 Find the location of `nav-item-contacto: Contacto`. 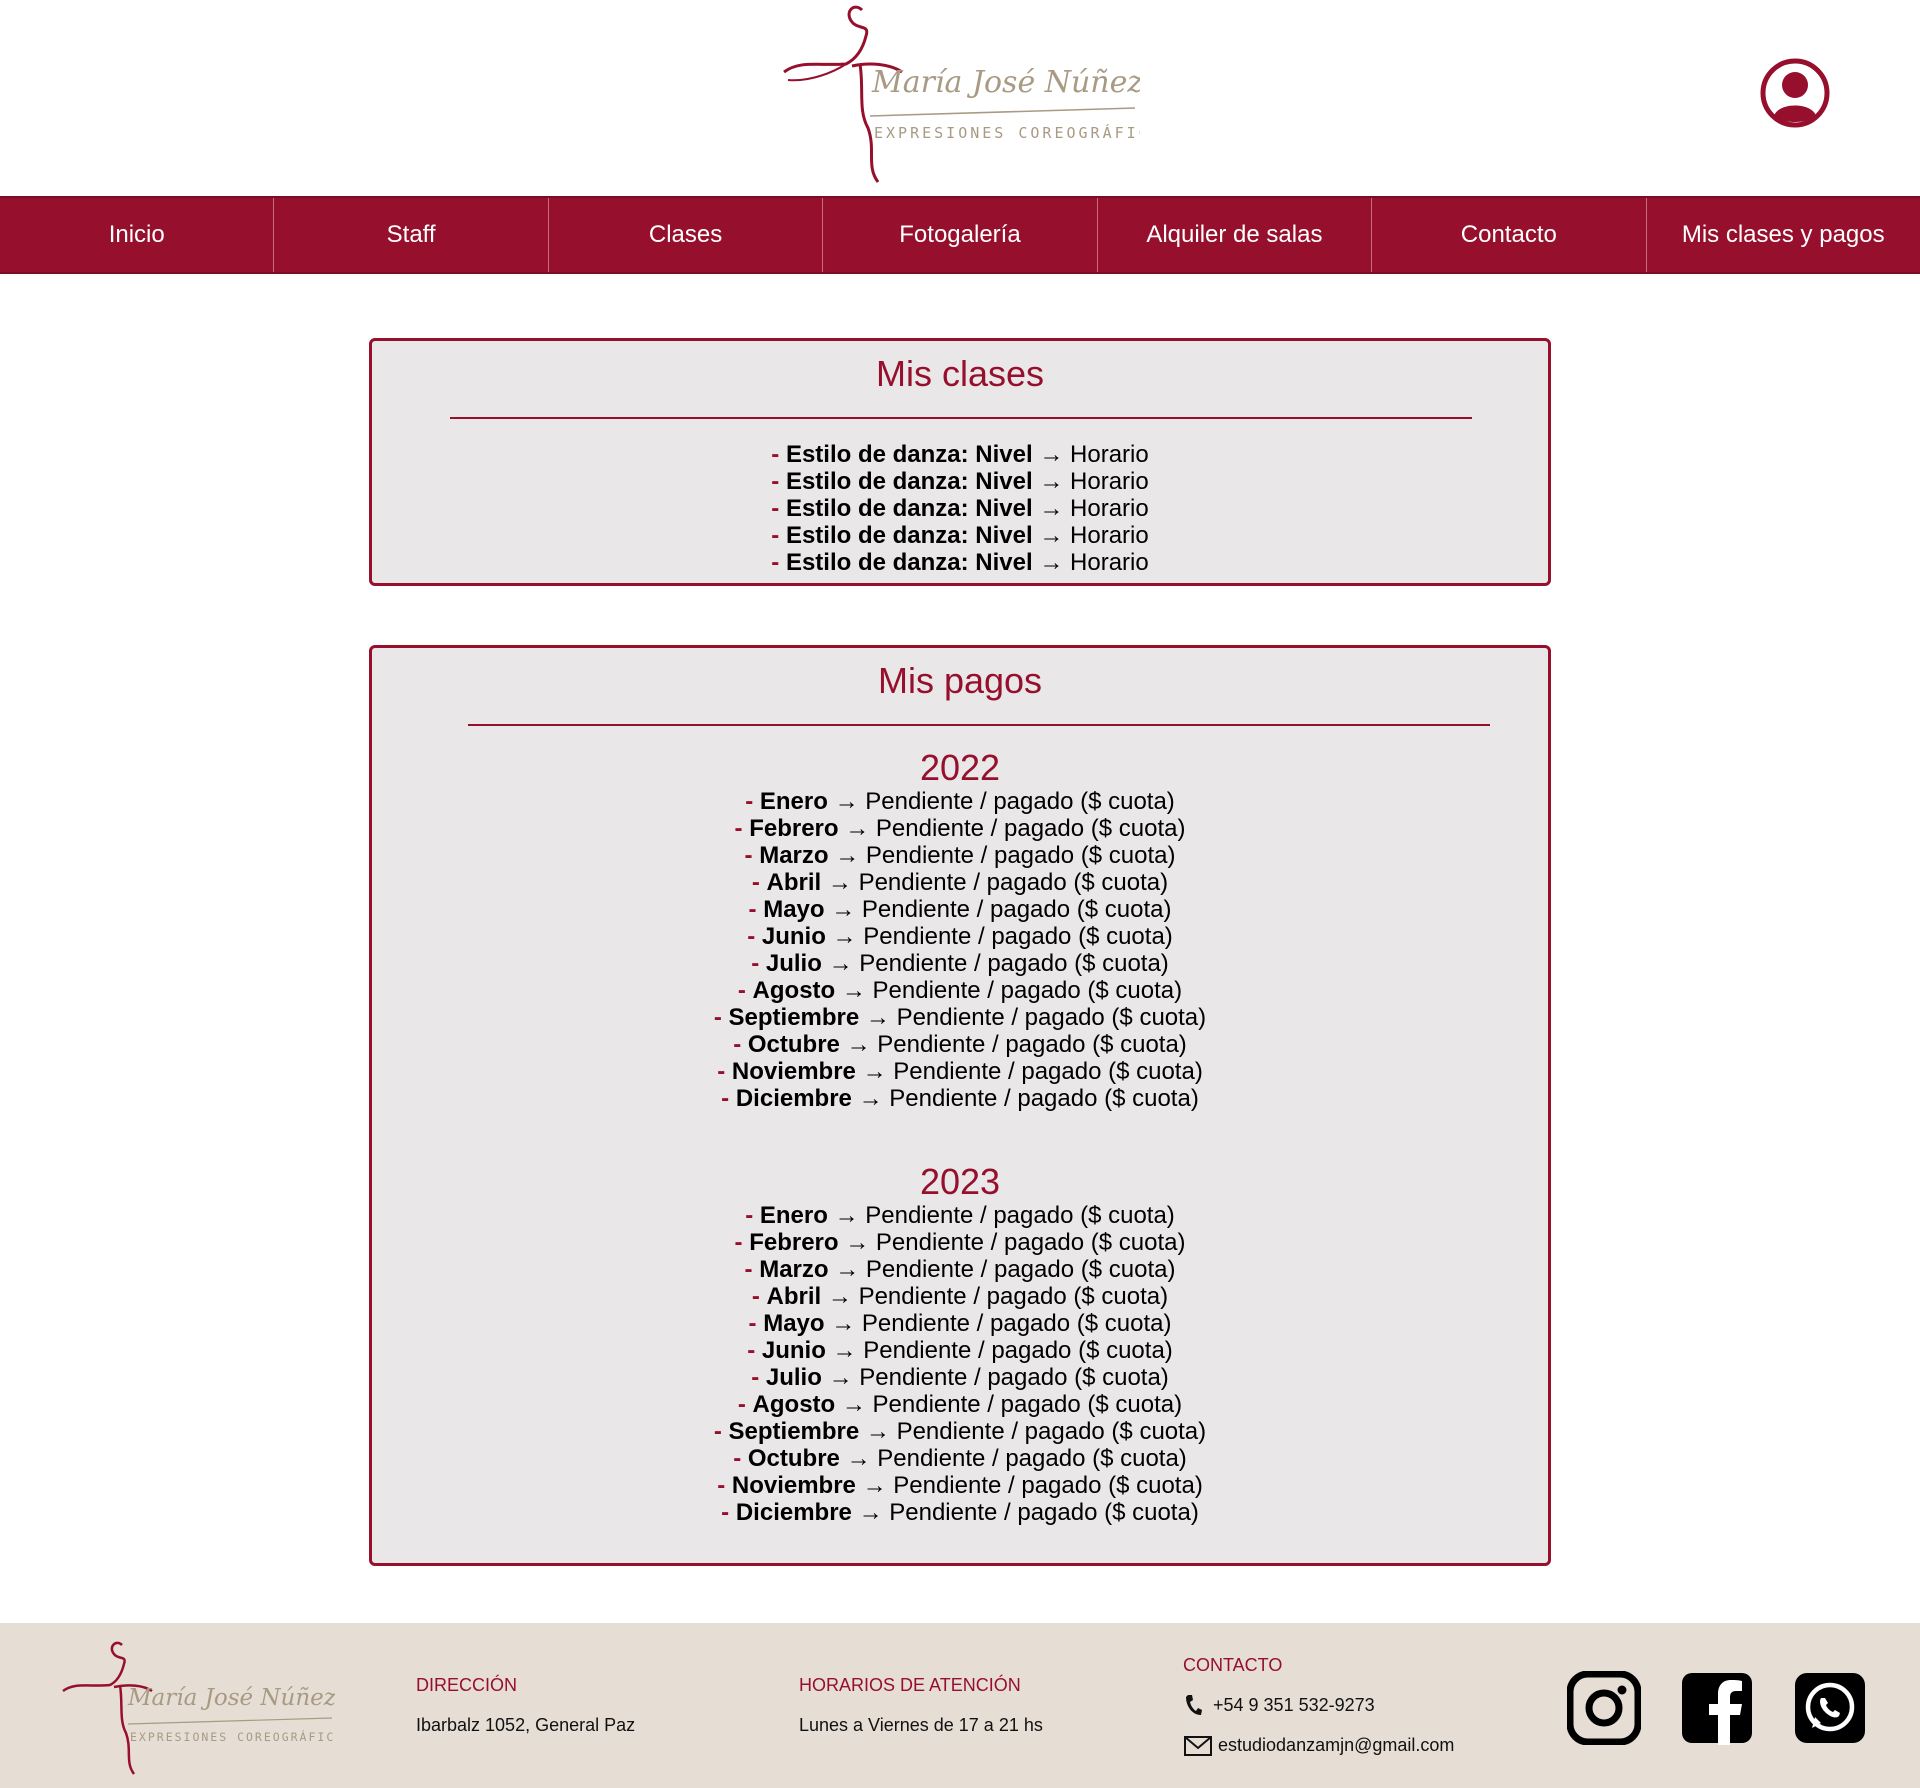

nav-item-contacto: Contacto is located at coordinates (1509, 235).